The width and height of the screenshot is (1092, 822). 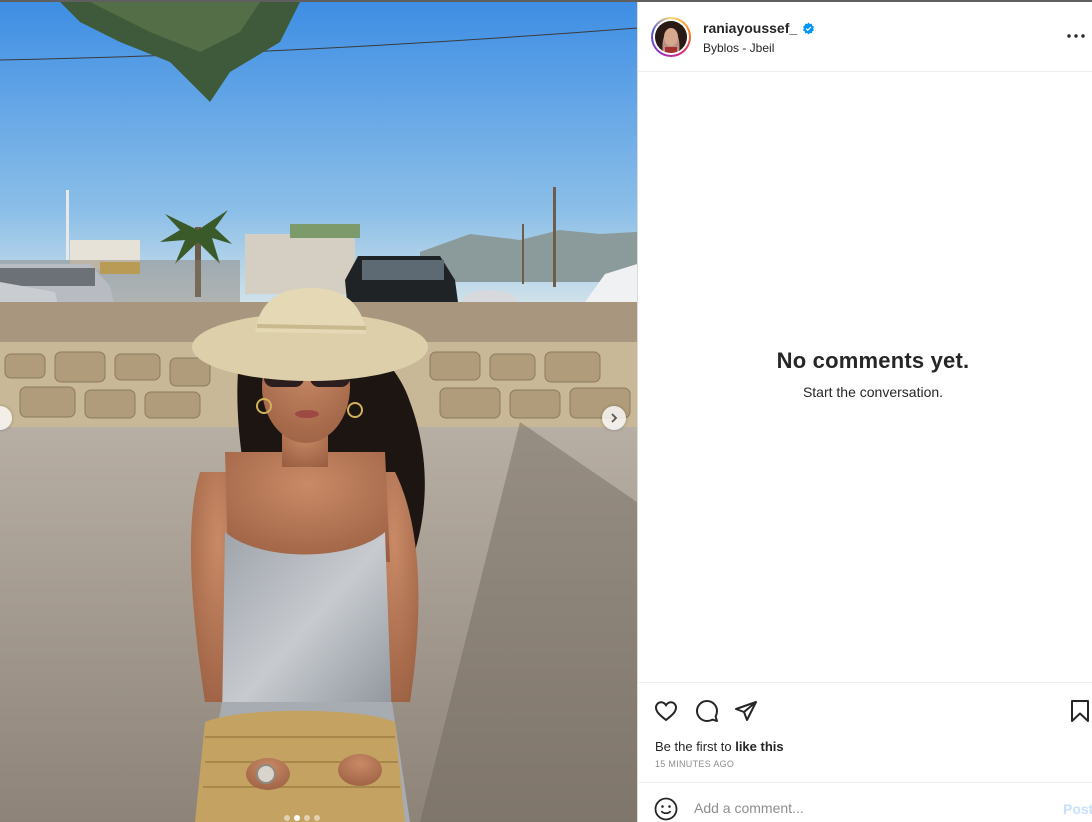 I want to click on like-button, so click(x=666, y=711).